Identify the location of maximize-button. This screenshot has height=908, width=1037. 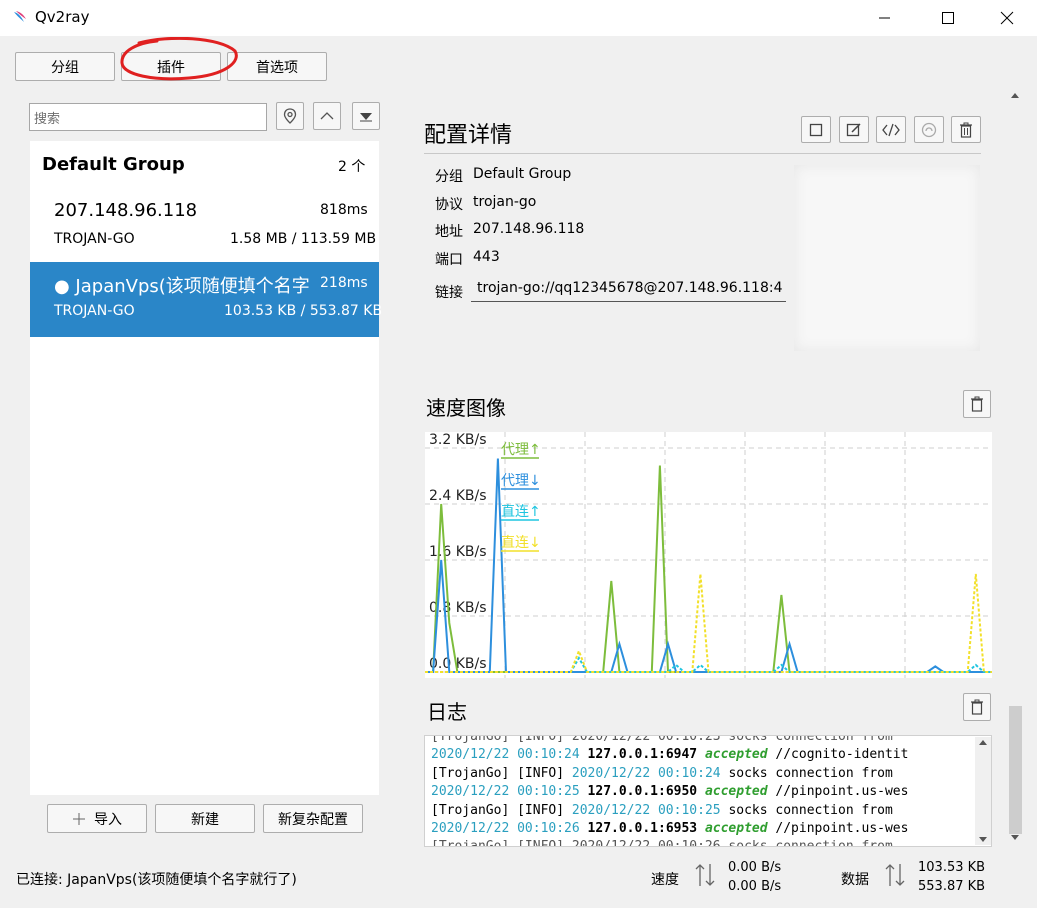
(948, 18).